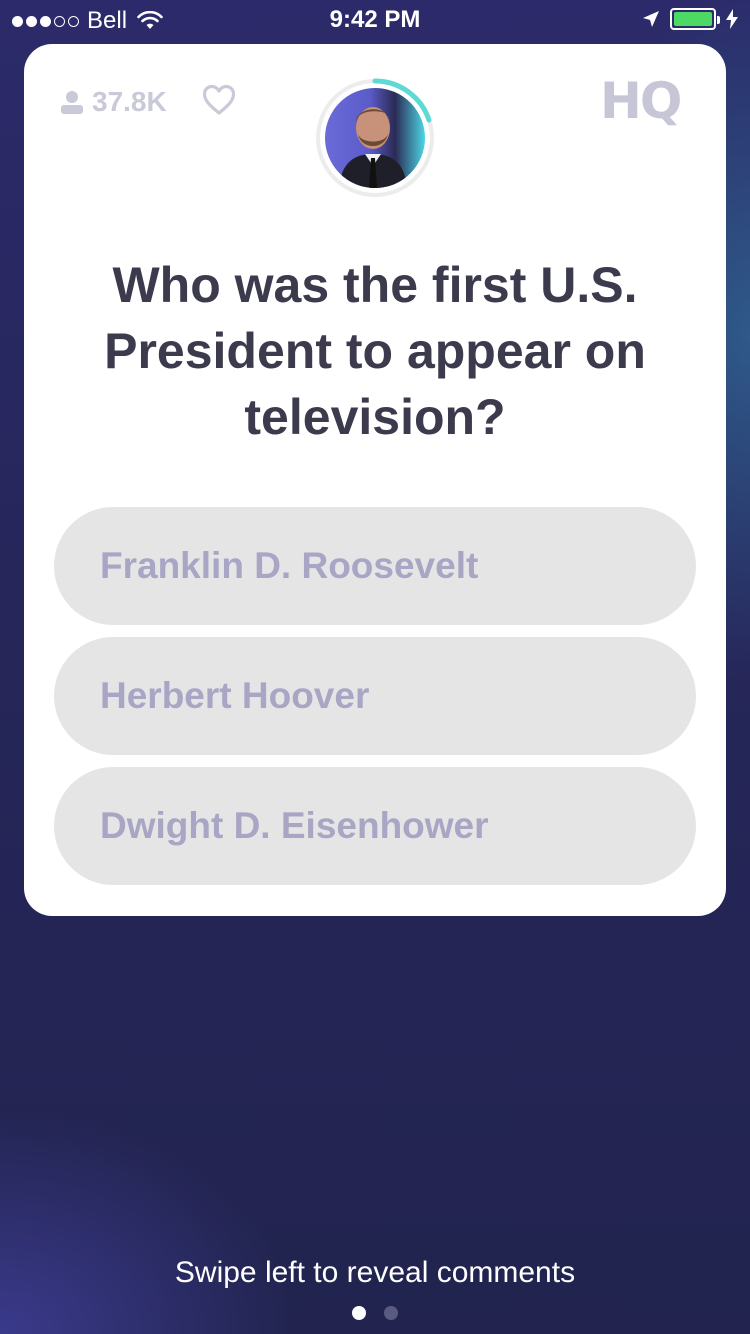 The height and width of the screenshot is (1334, 750). Describe the element at coordinates (294, 825) in the screenshot. I see `answer-option-label: Dwight D. Eisenhower` at that location.